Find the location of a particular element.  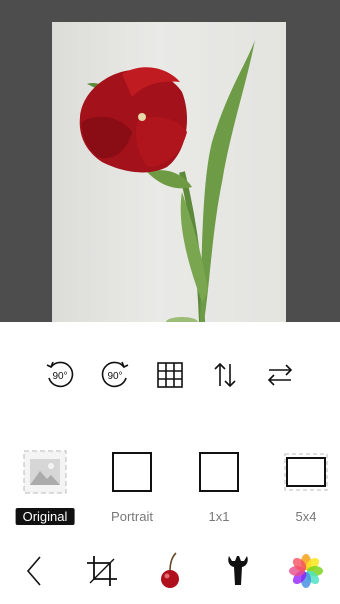

flip-horizontal-button is located at coordinates (280, 375).